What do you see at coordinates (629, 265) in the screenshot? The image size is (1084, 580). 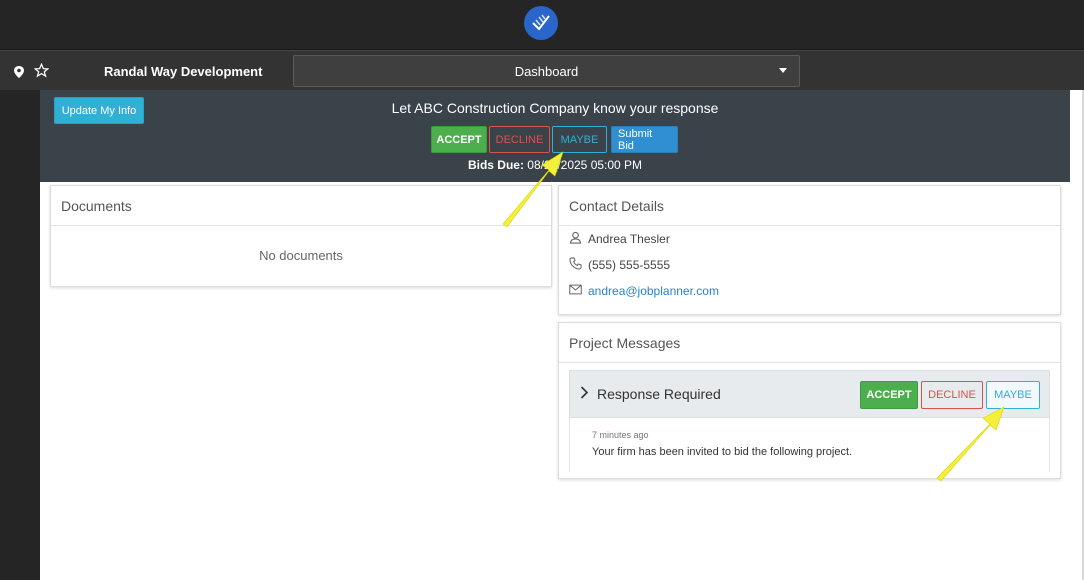 I see `contact-phone: (555) 555-5555` at bounding box center [629, 265].